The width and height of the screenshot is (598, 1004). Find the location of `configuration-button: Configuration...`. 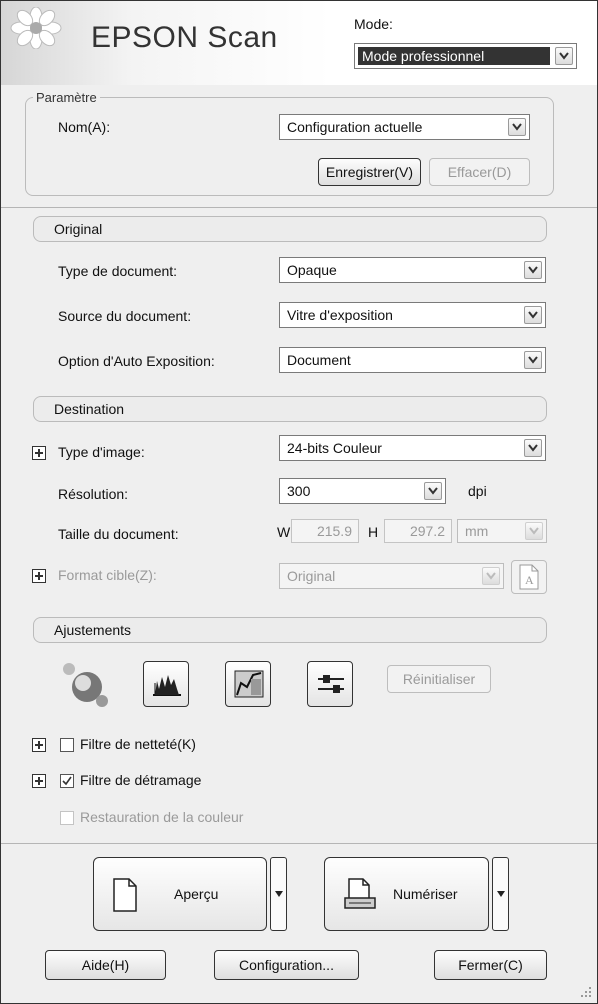

configuration-button: Configuration... is located at coordinates (286, 965).